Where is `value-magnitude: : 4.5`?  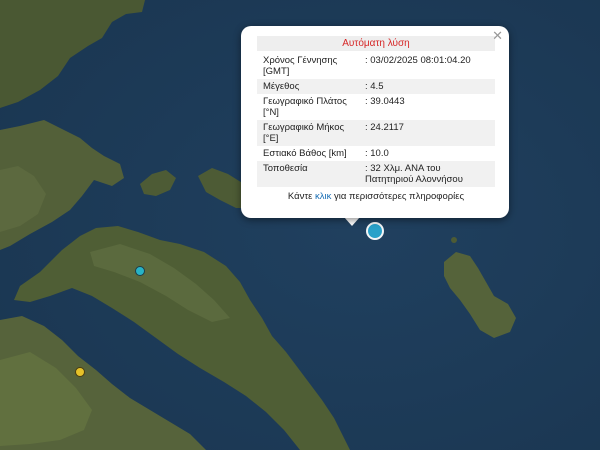 value-magnitude: : 4.5 is located at coordinates (427, 86).